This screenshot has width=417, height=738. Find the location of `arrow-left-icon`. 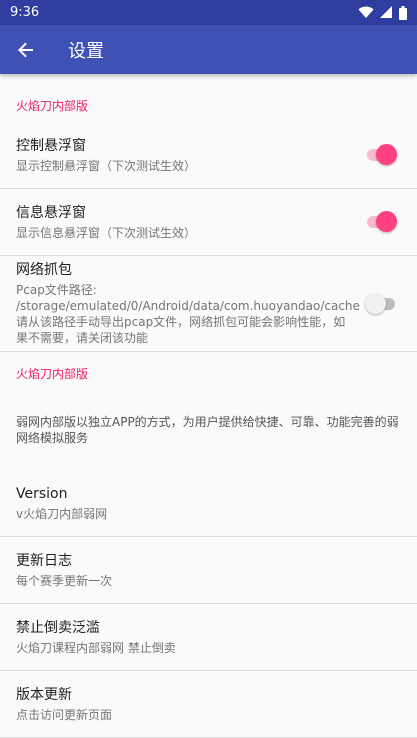

arrow-left-icon is located at coordinates (25, 49).